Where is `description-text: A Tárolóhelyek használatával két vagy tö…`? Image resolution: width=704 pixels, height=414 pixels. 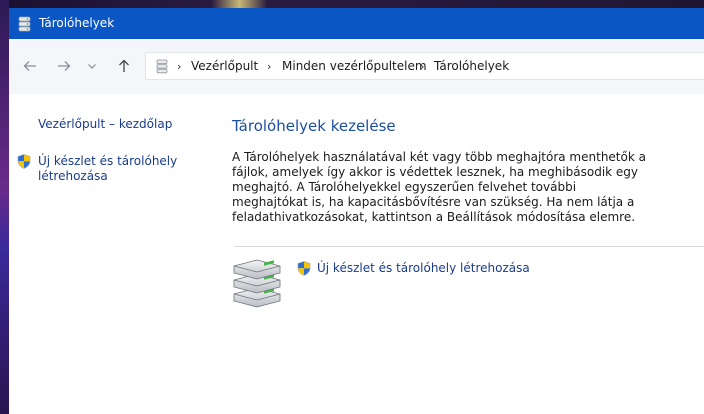
description-text: A Tárolóhelyek használatával két vagy tö… is located at coordinates (439, 187).